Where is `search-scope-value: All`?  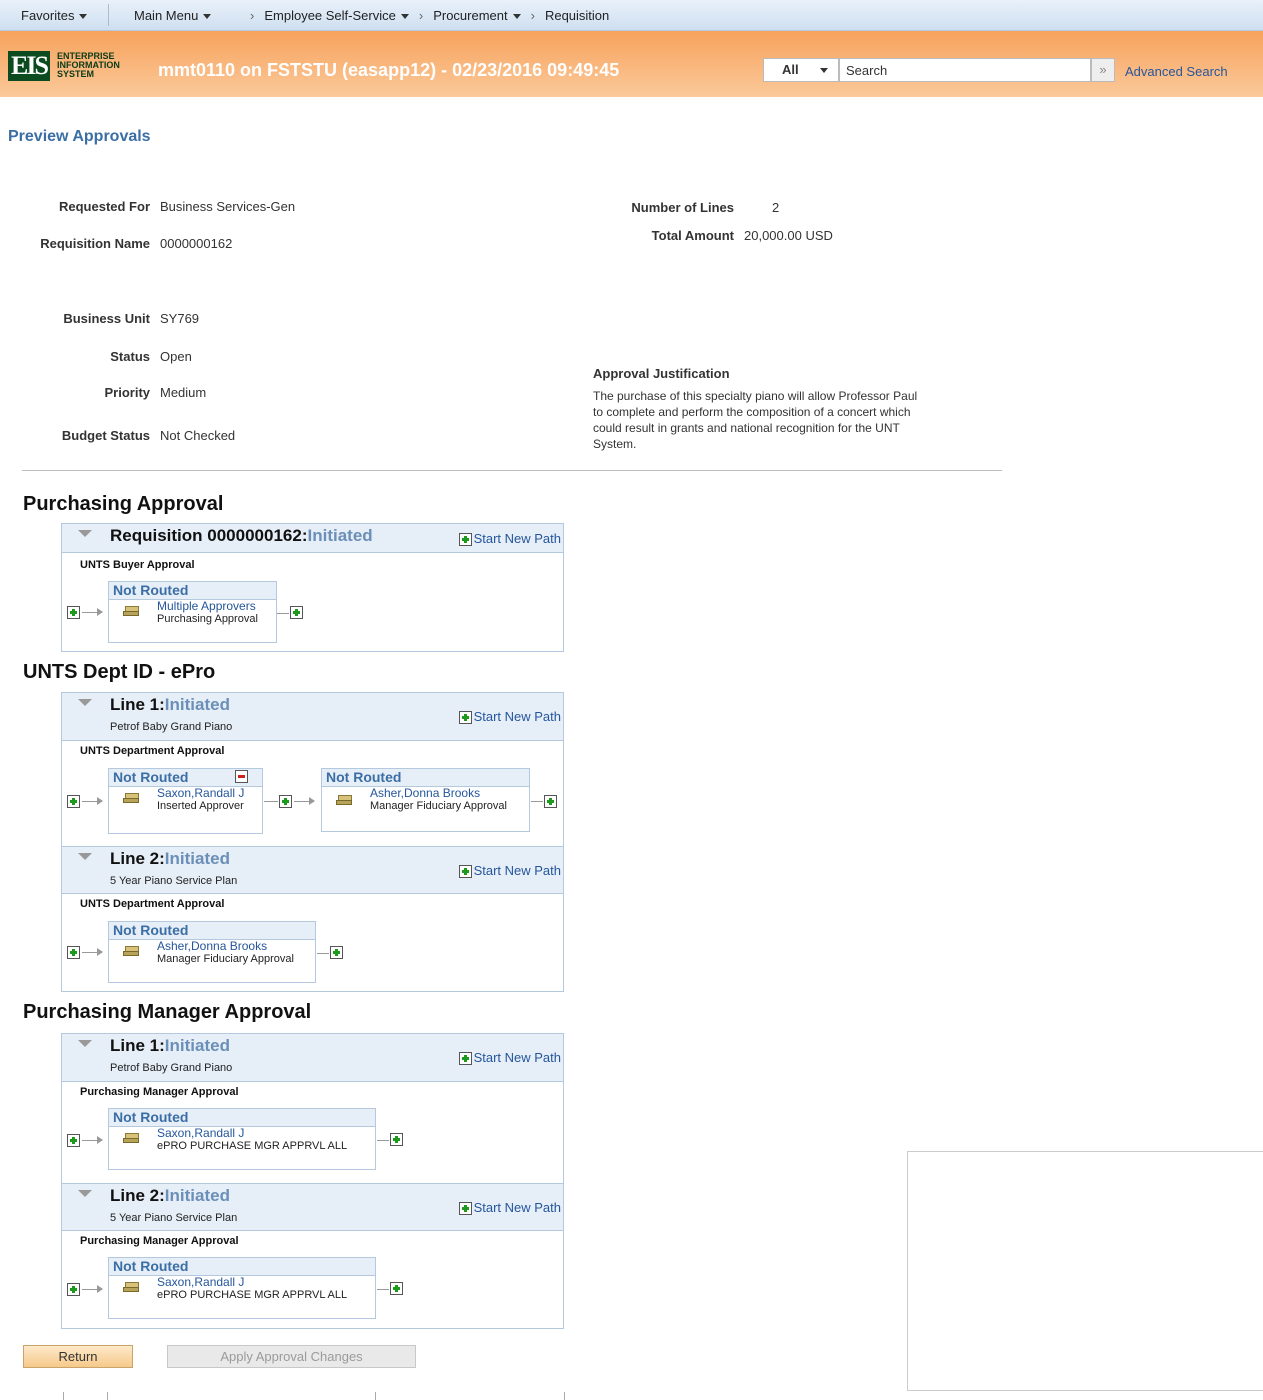 search-scope-value: All is located at coordinates (790, 69).